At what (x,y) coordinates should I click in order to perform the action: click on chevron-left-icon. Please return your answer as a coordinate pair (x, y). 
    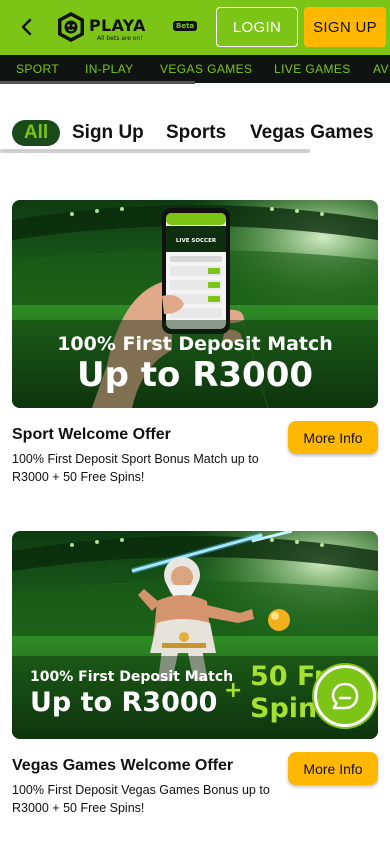
    Looking at the image, I should click on (26, 27).